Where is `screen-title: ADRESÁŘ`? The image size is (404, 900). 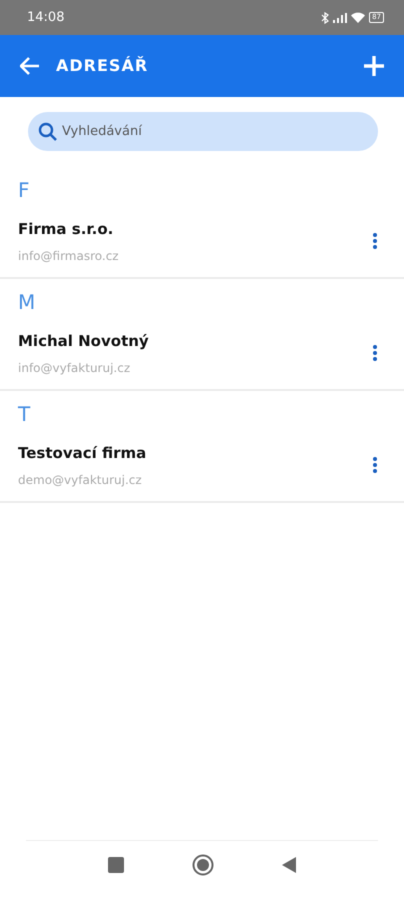
screen-title: ADRESÁŘ is located at coordinates (102, 66).